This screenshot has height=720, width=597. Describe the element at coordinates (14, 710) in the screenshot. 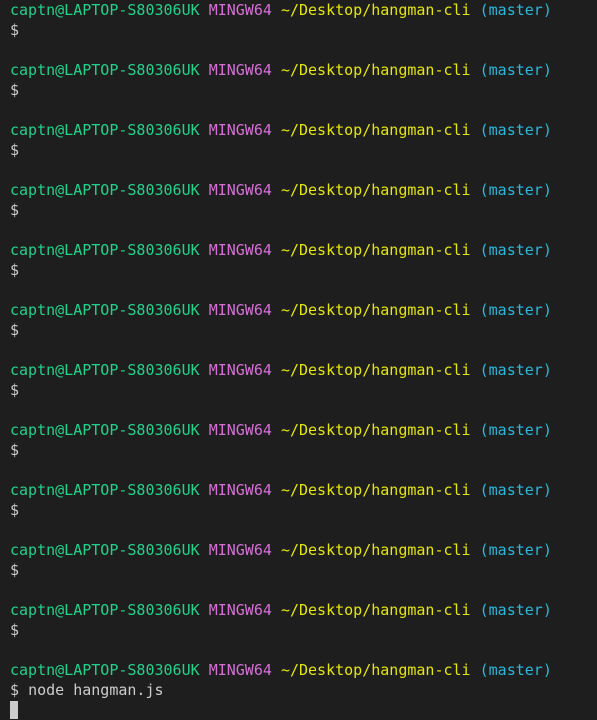

I see `text-cursor` at that location.